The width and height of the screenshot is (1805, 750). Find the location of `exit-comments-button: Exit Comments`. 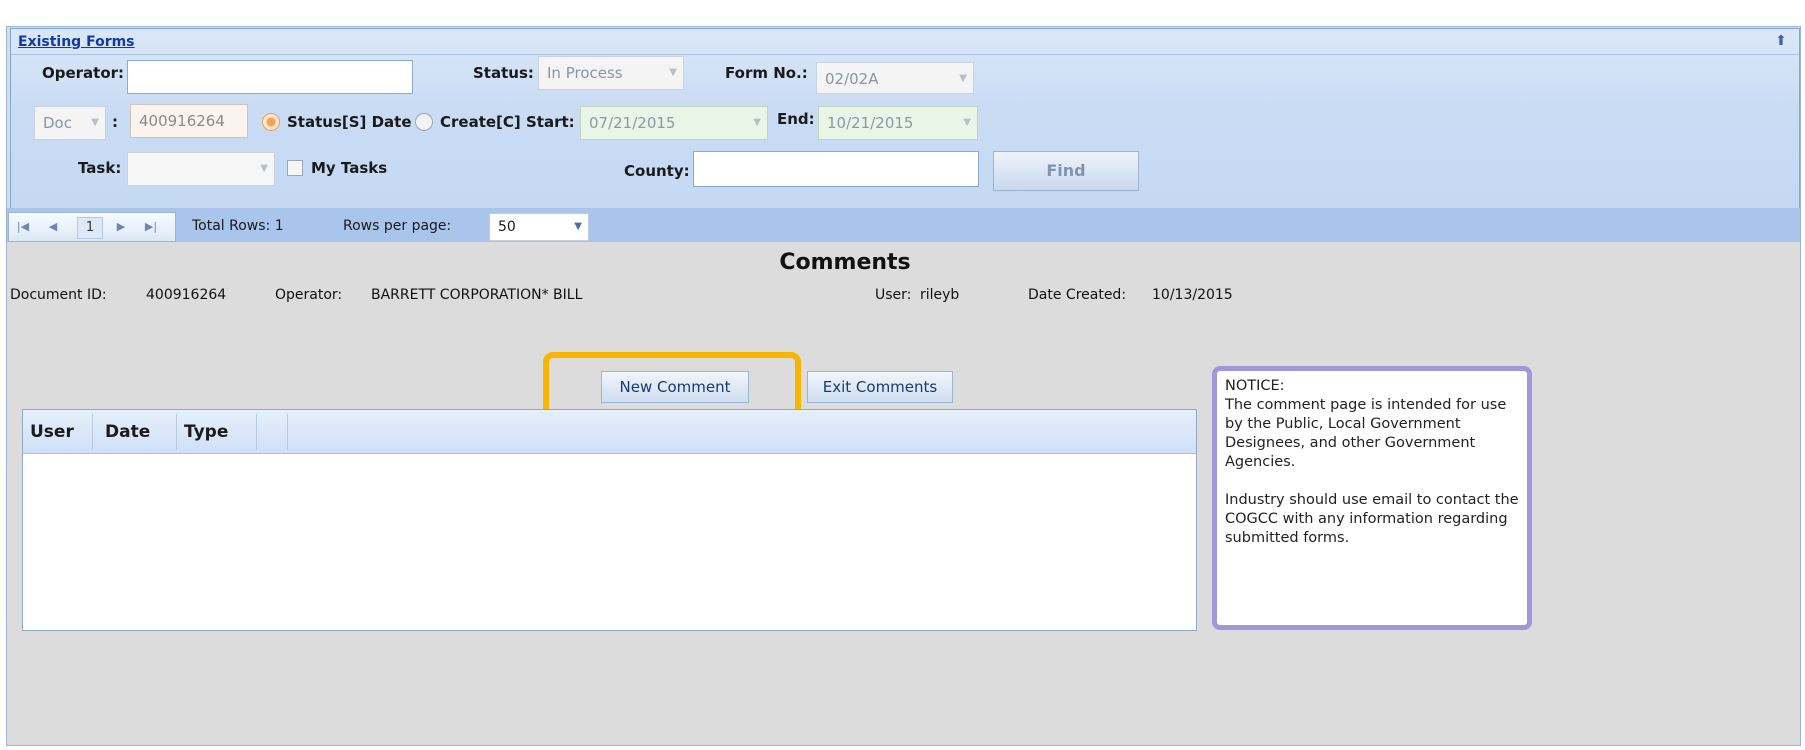

exit-comments-button: Exit Comments is located at coordinates (880, 387).